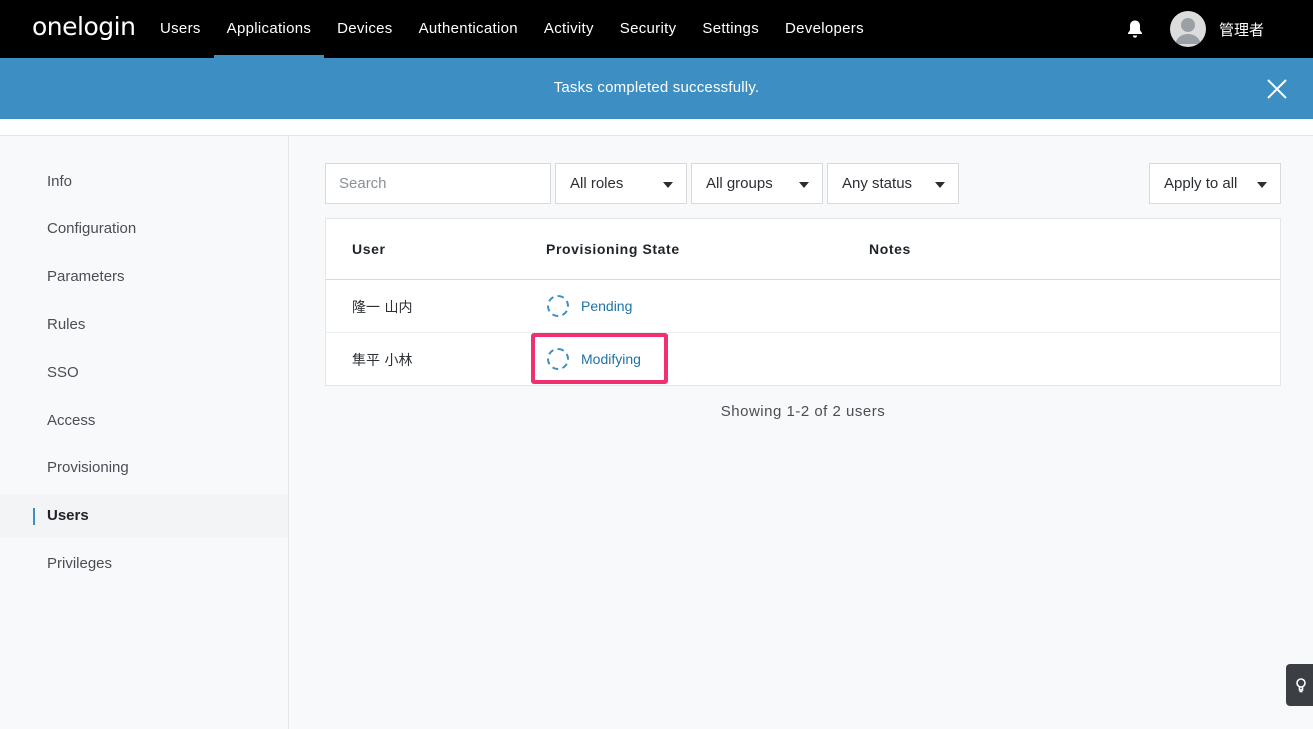  Describe the element at coordinates (144, 277) in the screenshot. I see `sidebar-item-parameters: Parameters` at that location.